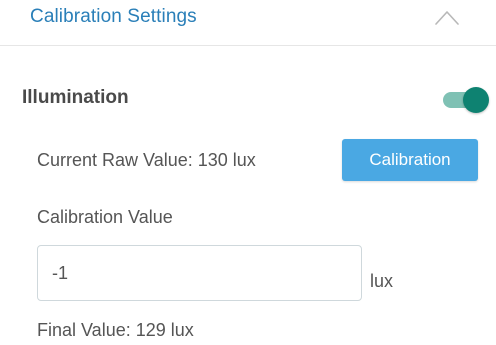 Image resolution: width=496 pixels, height=345 pixels. I want to click on calibration-value-input, so click(199, 273).